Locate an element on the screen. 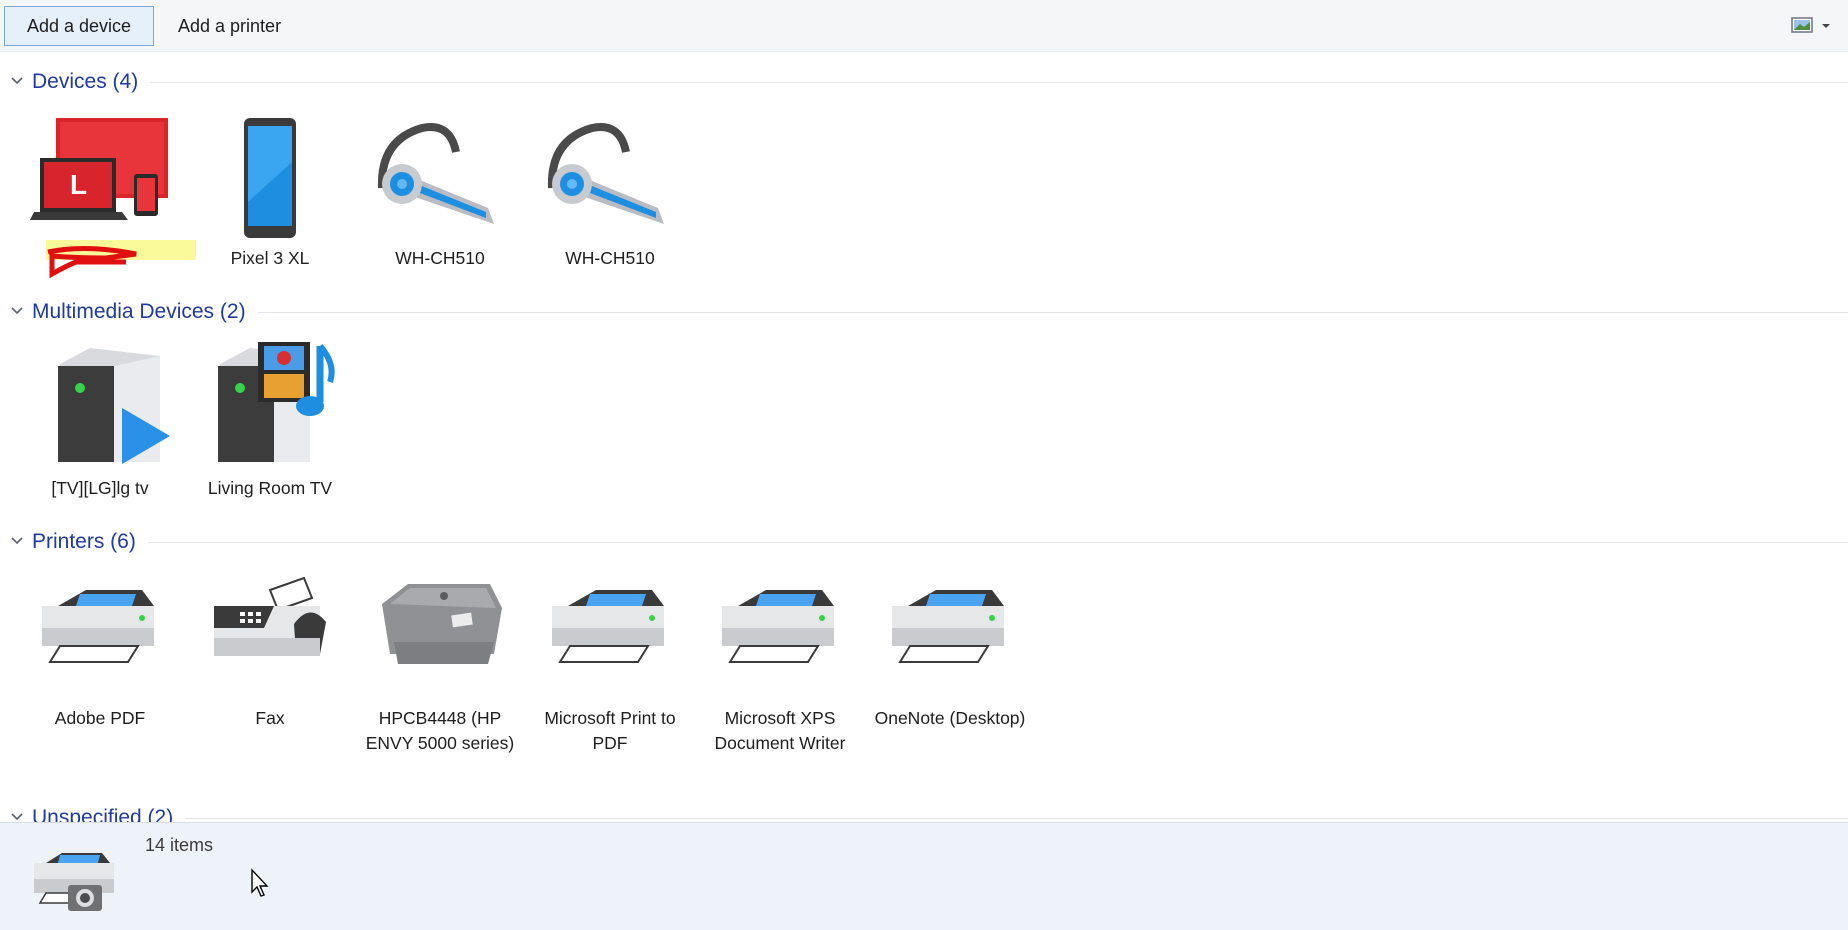 The height and width of the screenshot is (930, 1848). printer-label: OneNote (Desktop) is located at coordinates (950, 718).